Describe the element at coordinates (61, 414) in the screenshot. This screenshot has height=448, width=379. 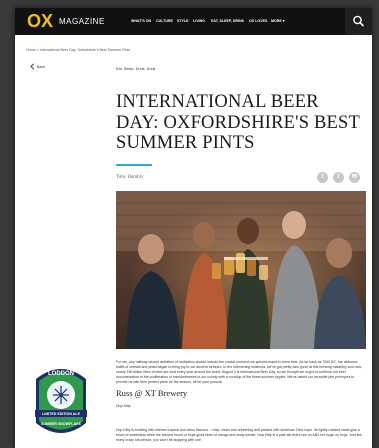
I see `badge-ribbon-text: LIMITED EDITION ALE` at that location.